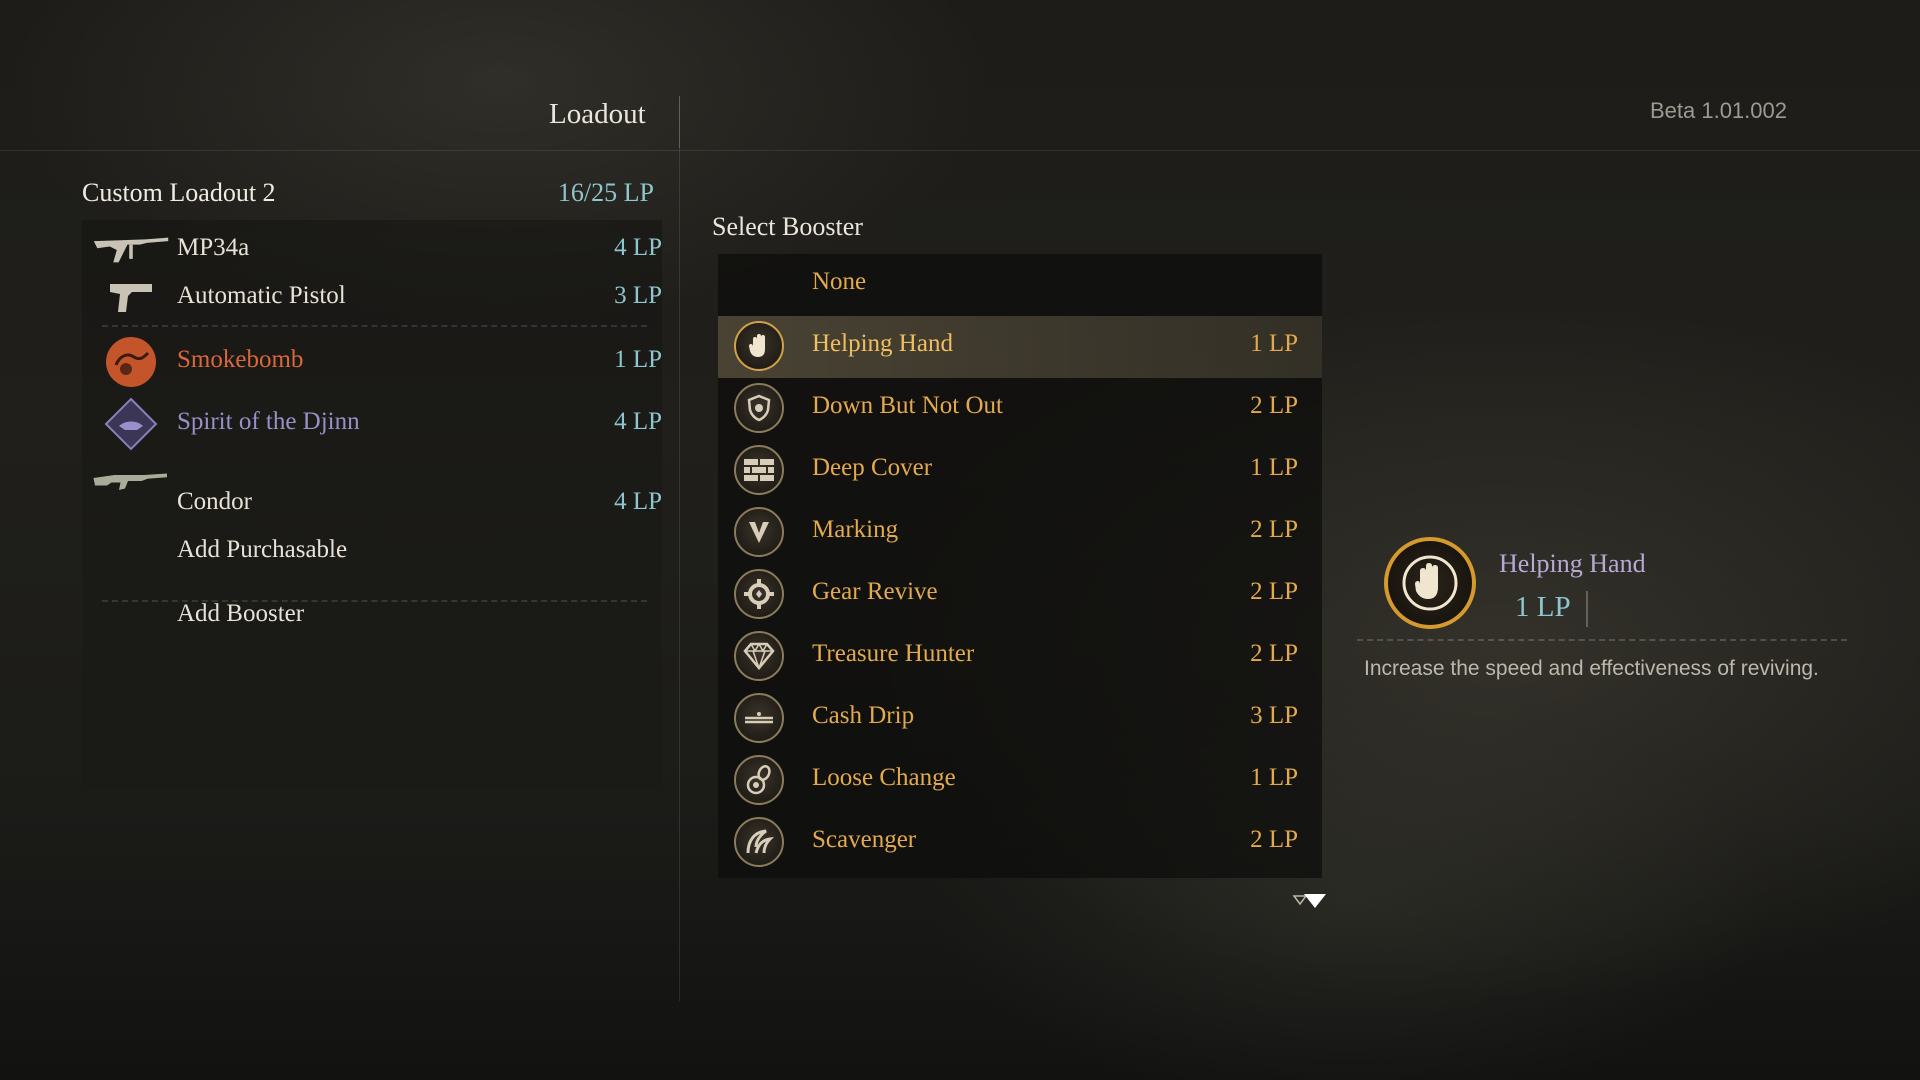  Describe the element at coordinates (1020, 719) in the screenshot. I see `booster-item-cash-drip: Cash Drip 3 LP` at that location.